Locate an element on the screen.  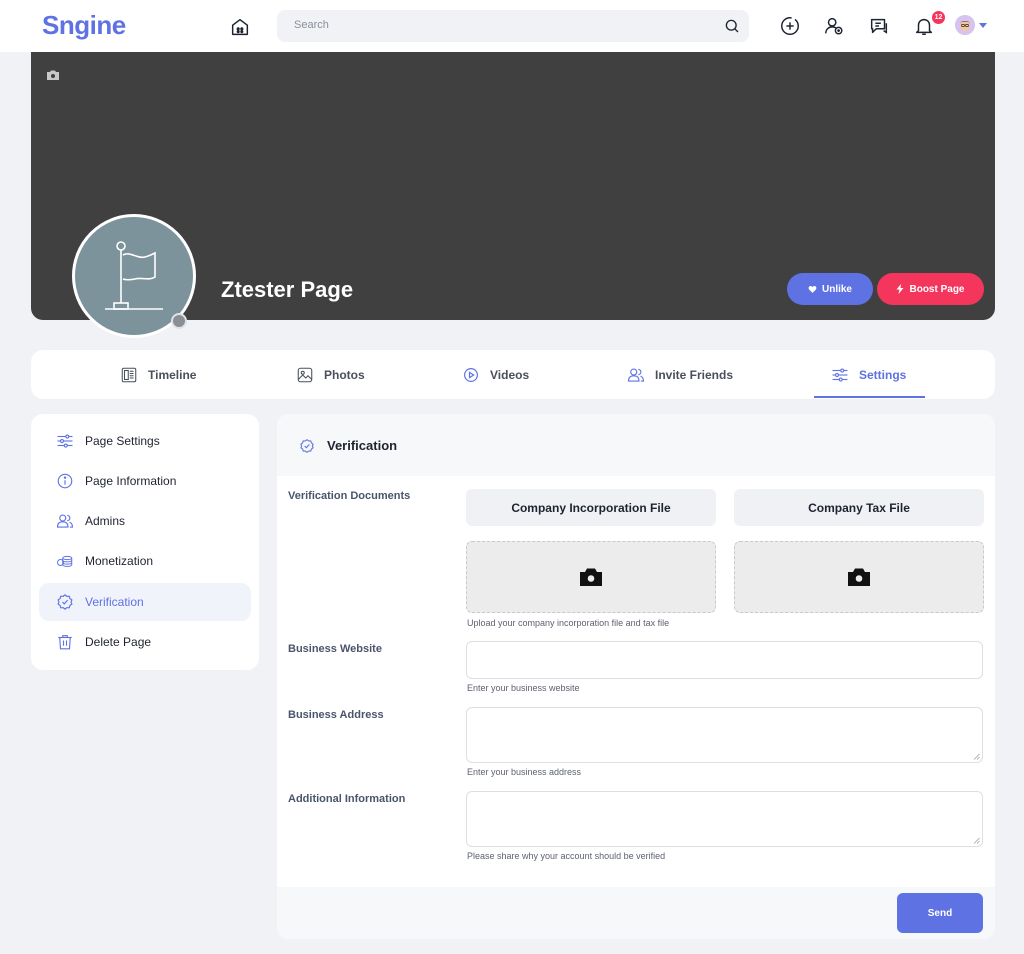
sidebar-item-delete-page: Delete Page is located at coordinates (145, 642).